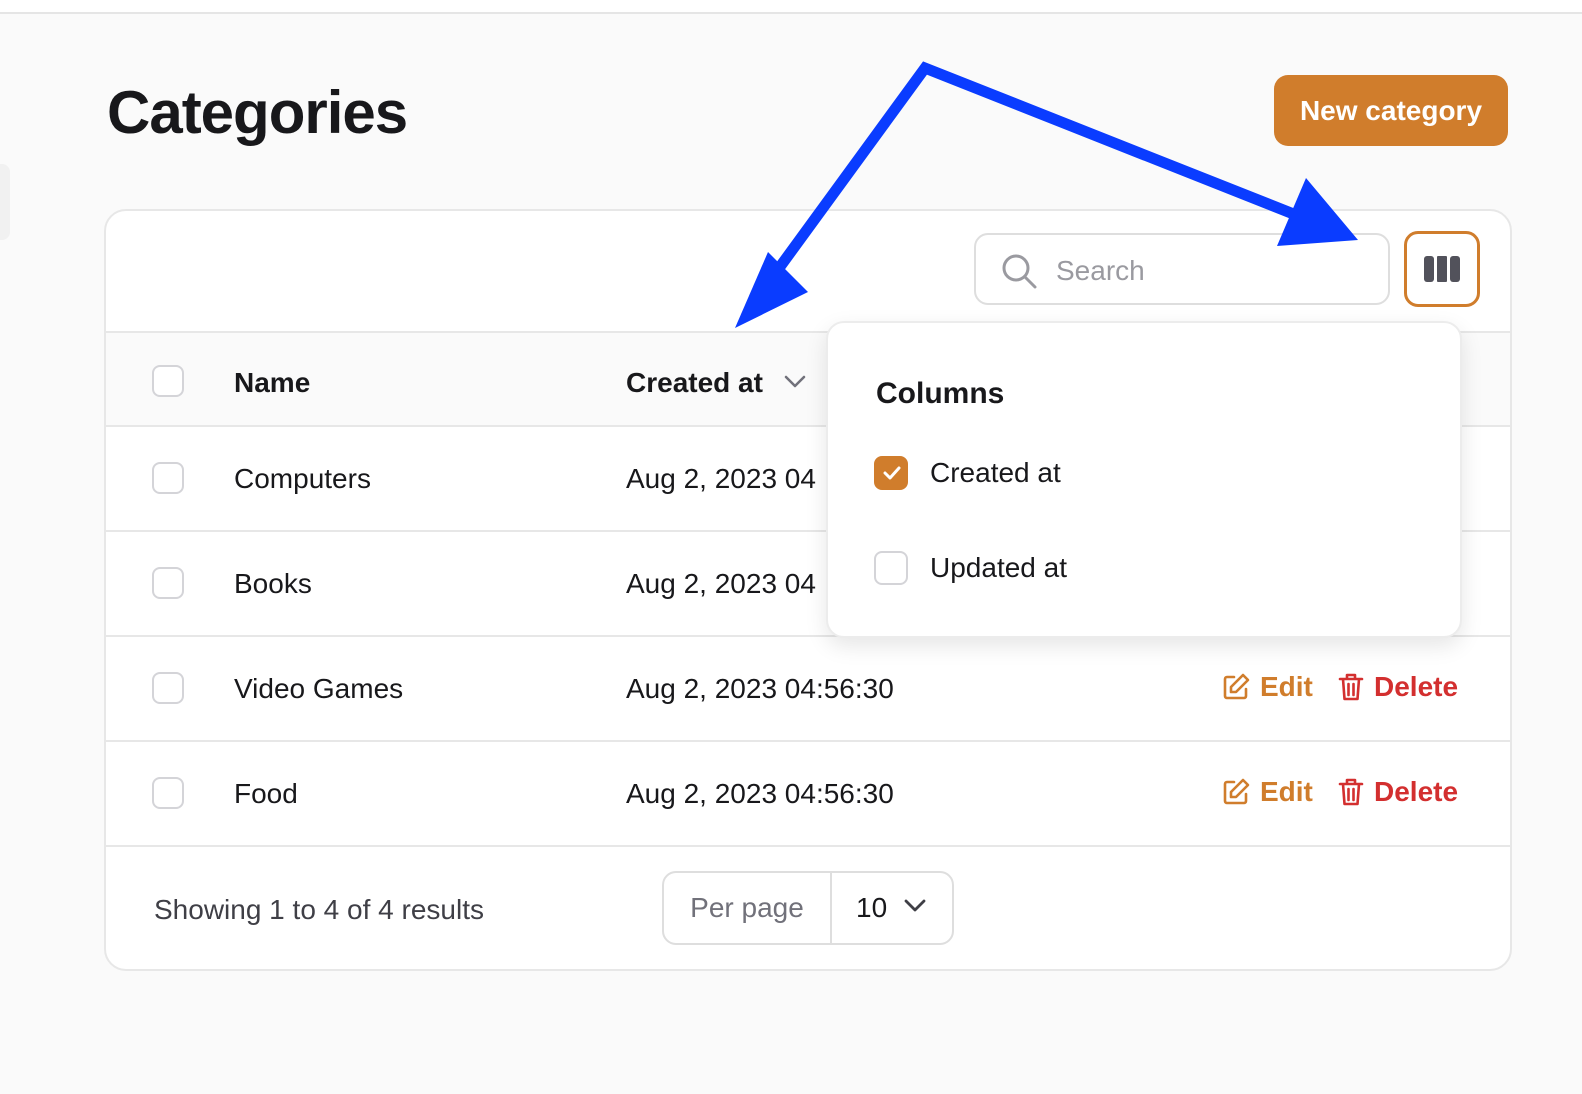 This screenshot has height=1094, width=1582. I want to click on column-option-label: Updated at, so click(998, 567).